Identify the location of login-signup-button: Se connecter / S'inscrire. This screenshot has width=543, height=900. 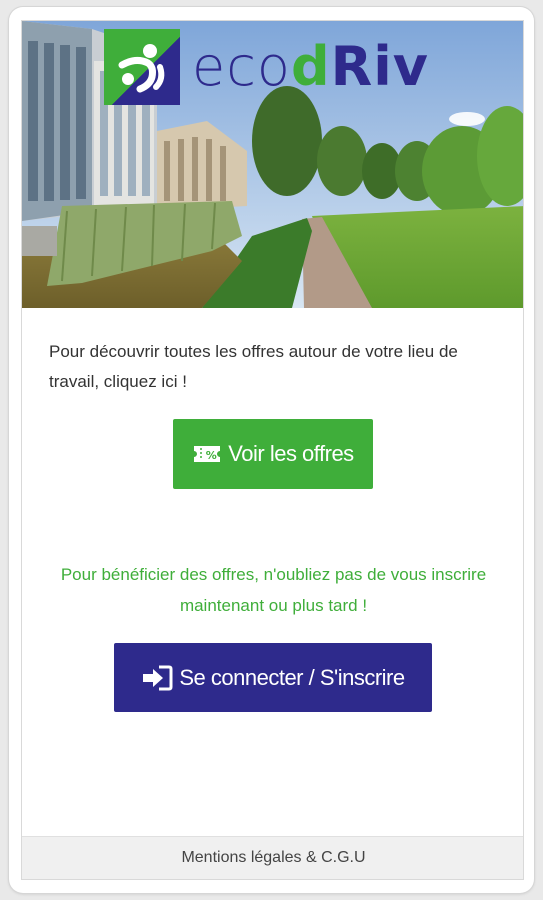
(273, 677).